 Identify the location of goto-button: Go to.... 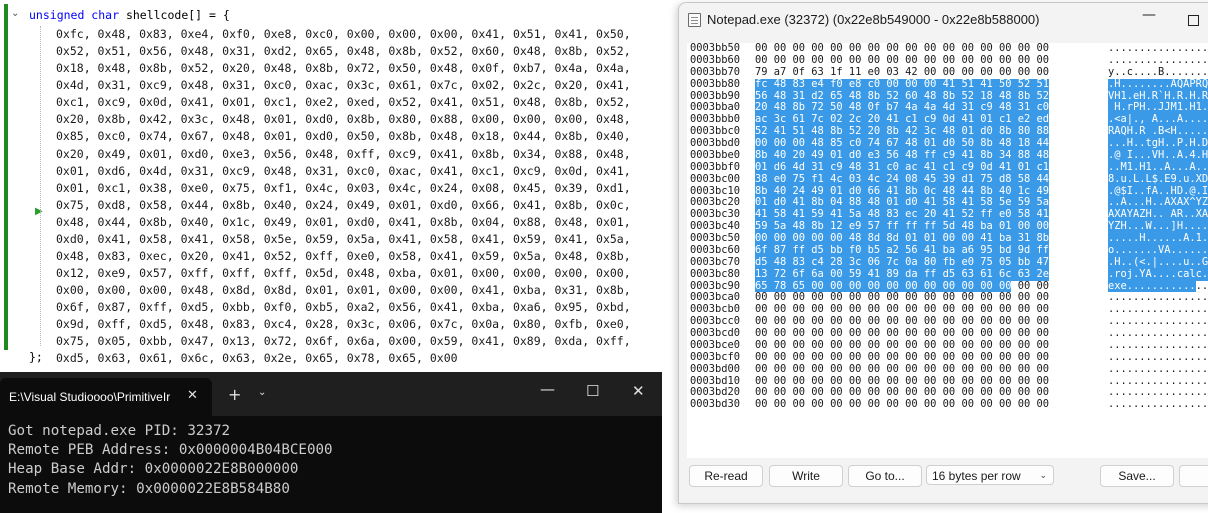
(885, 476).